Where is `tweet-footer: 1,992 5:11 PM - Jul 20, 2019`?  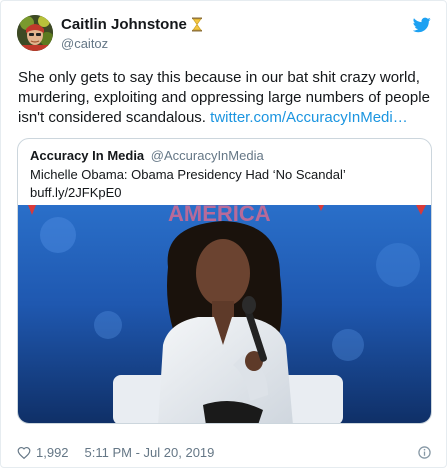 tweet-footer: 1,992 5:11 PM - Jul 20, 2019 is located at coordinates (115, 452).